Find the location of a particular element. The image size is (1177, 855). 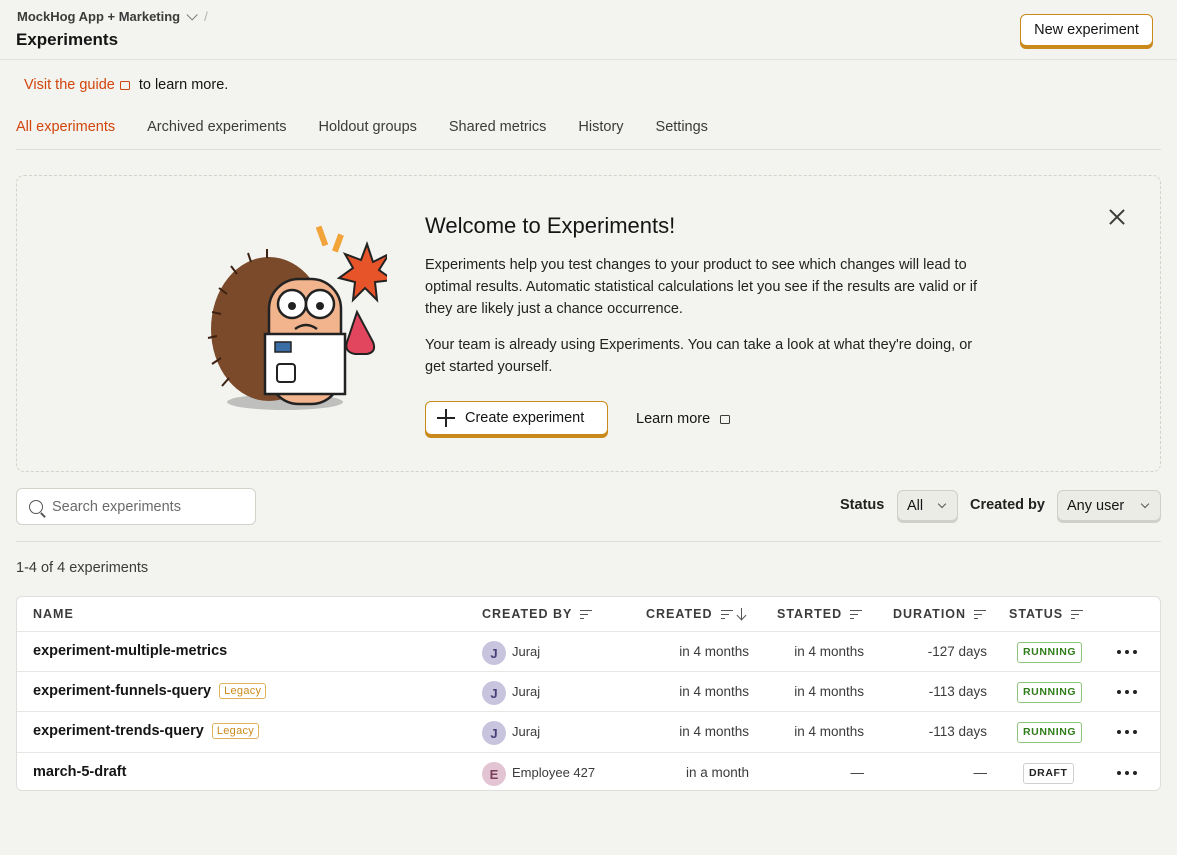

duration: -127 days is located at coordinates (957, 651).